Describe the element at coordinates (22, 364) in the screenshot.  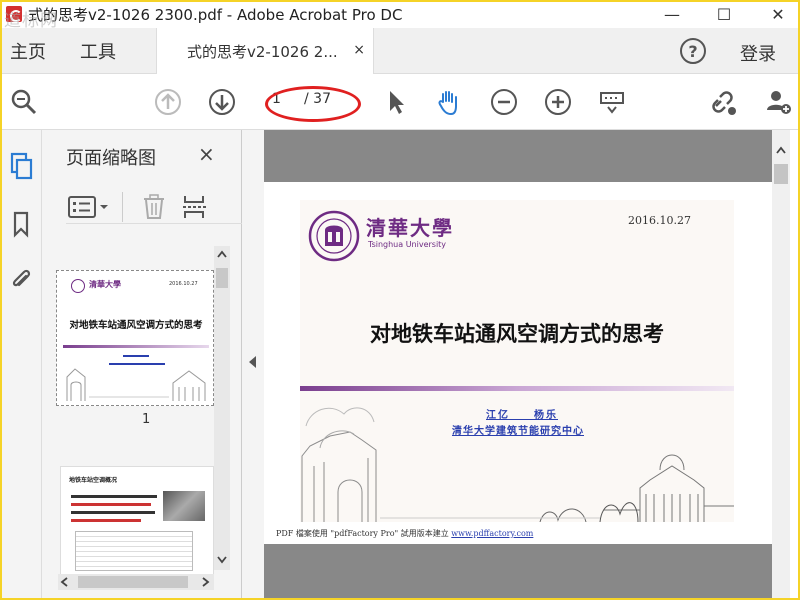
I see `left-nav-rail` at that location.